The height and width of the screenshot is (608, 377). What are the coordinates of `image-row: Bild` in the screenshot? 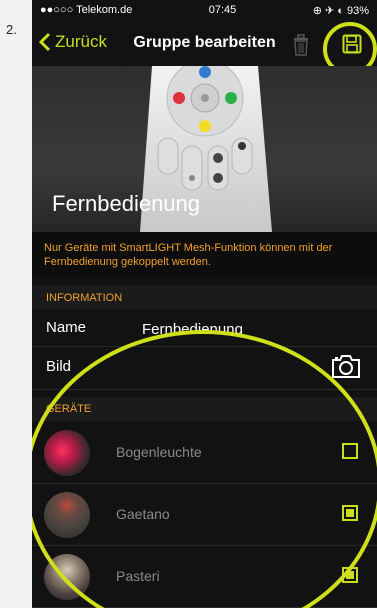 It's located at (204, 368).